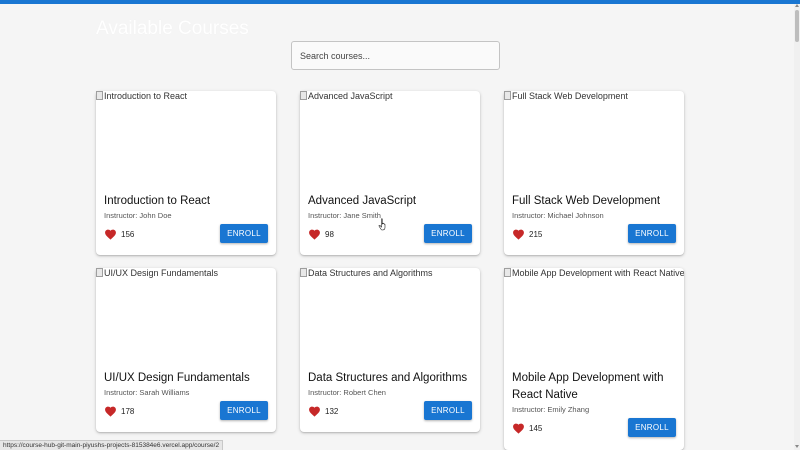 Image resolution: width=800 pixels, height=450 pixels. What do you see at coordinates (797, 446) in the screenshot?
I see `scroll-down-arrow-icon` at bounding box center [797, 446].